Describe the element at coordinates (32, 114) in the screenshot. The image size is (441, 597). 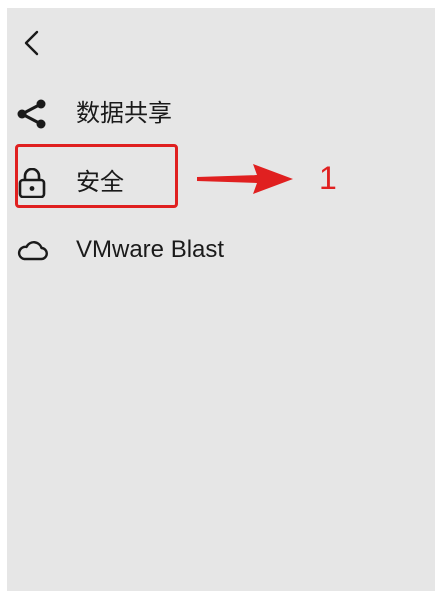
I see `share-icon` at that location.